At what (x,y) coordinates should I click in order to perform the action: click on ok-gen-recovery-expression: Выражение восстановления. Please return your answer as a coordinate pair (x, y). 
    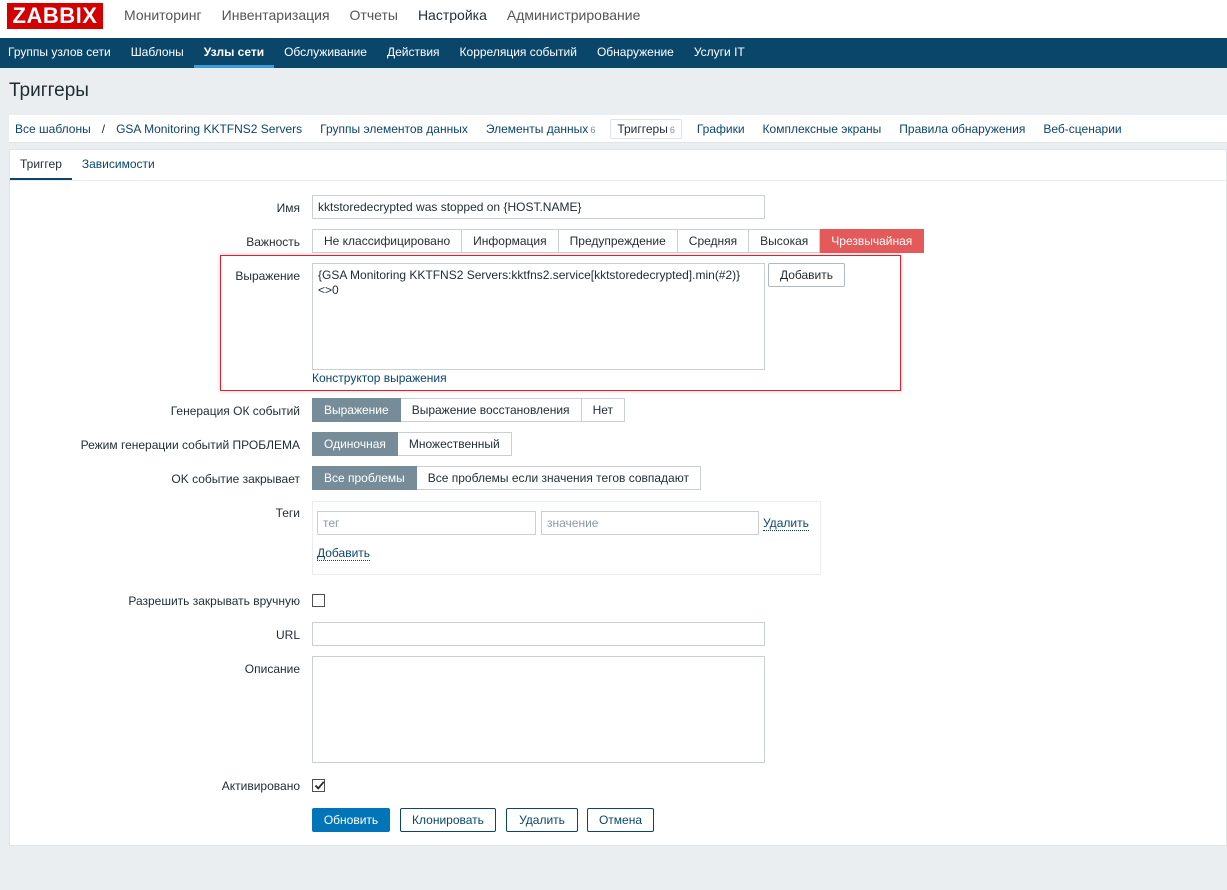
    Looking at the image, I should click on (491, 410).